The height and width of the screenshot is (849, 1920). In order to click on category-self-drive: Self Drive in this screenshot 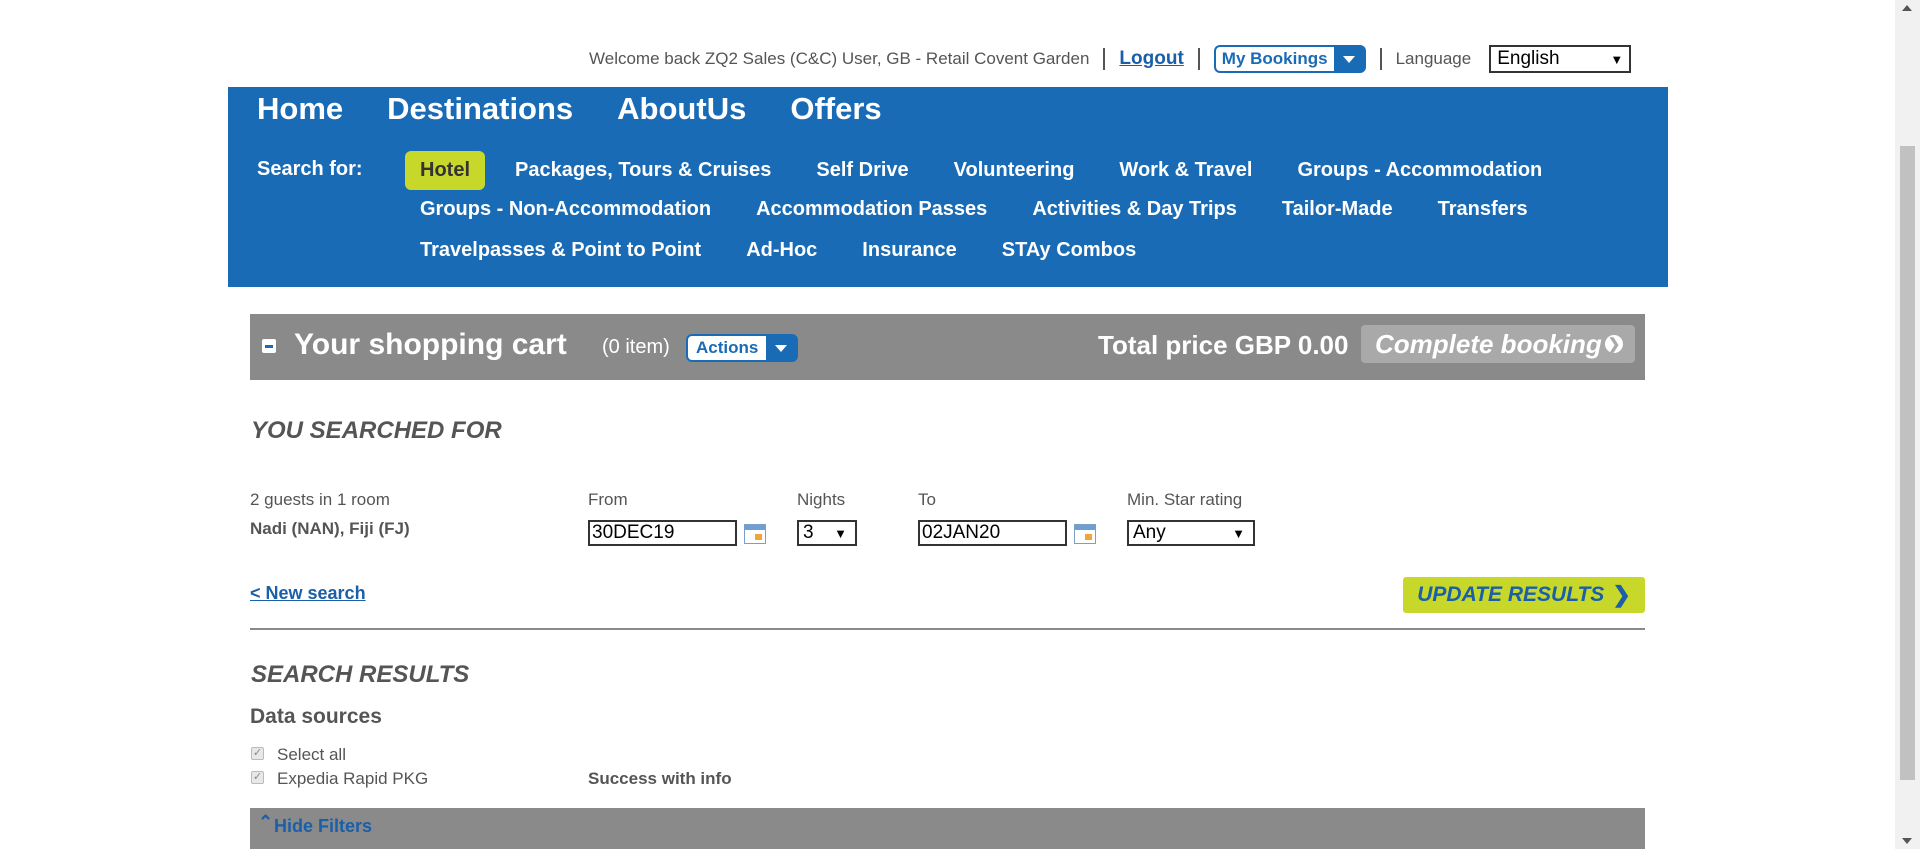, I will do `click(862, 170)`.